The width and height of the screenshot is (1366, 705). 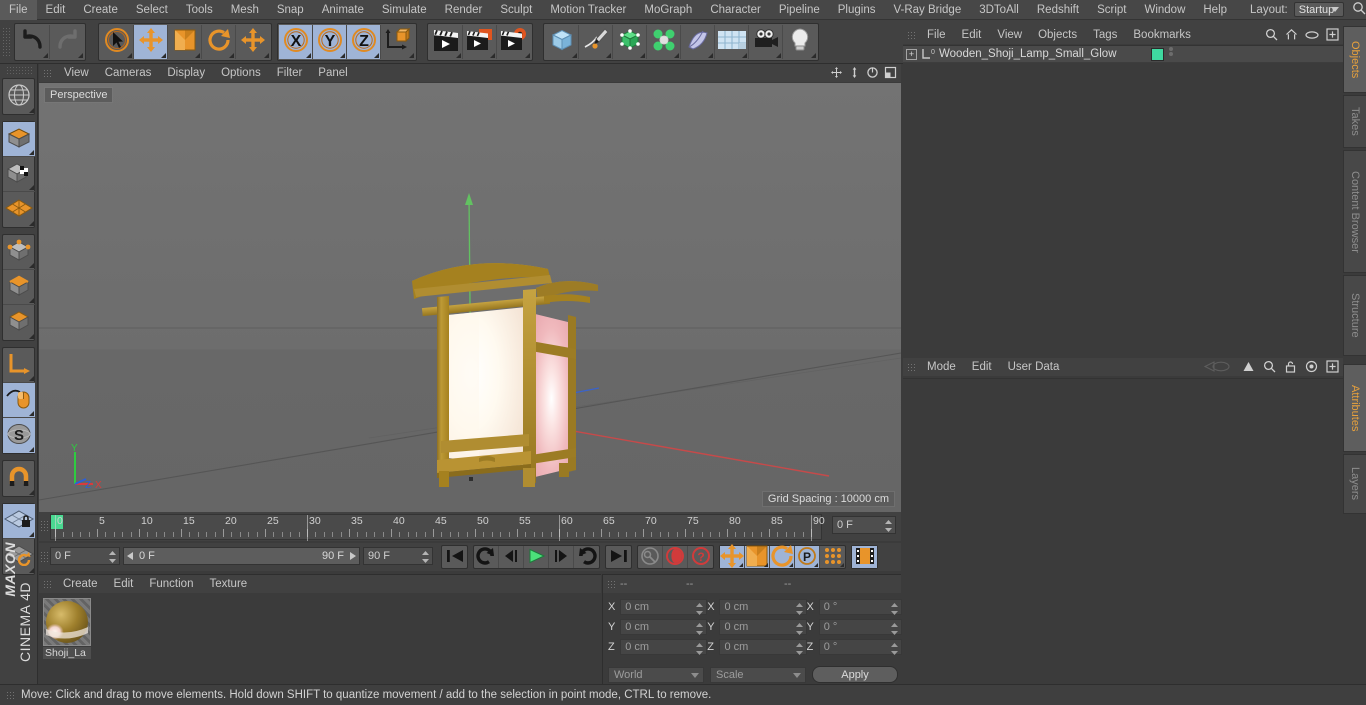 I want to click on left-toolbar-grip, so click(x=18, y=70).